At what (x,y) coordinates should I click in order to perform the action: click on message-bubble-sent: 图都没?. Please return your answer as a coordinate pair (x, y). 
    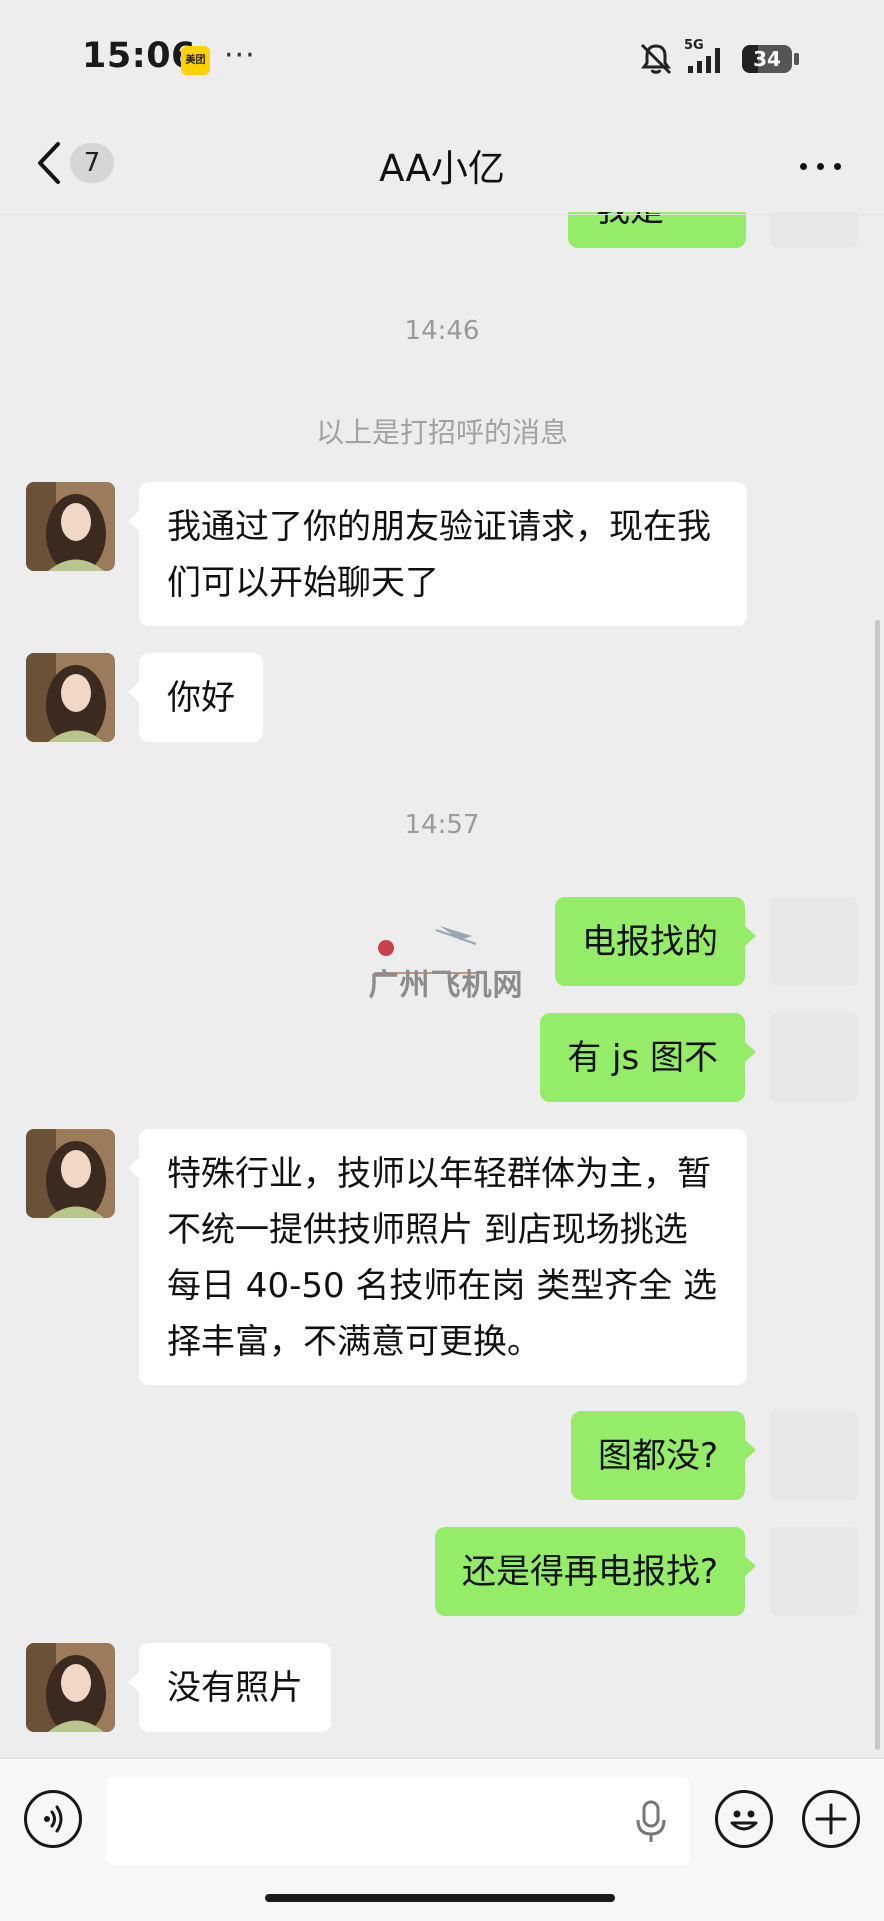
    Looking at the image, I should click on (663, 1455).